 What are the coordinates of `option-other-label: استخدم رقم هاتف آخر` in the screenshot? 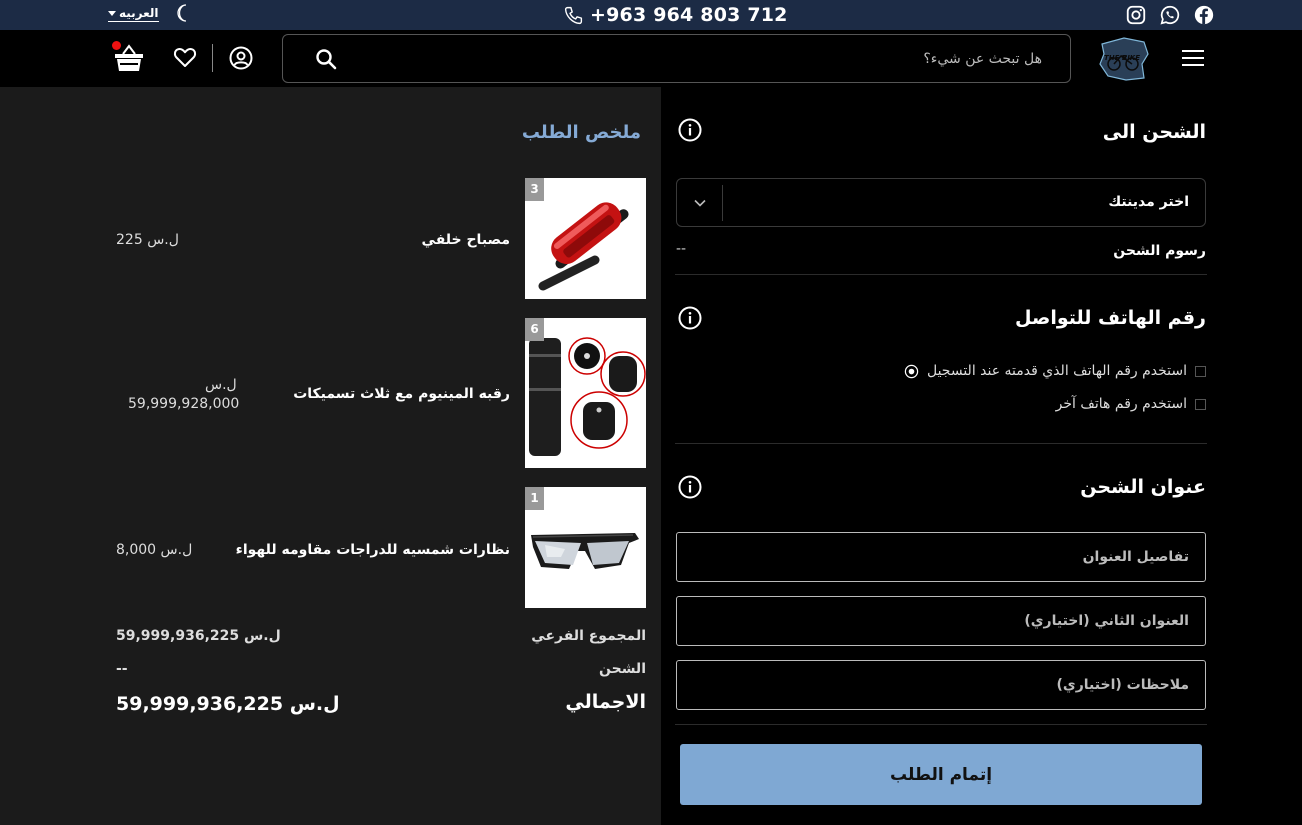 It's located at (1121, 404).